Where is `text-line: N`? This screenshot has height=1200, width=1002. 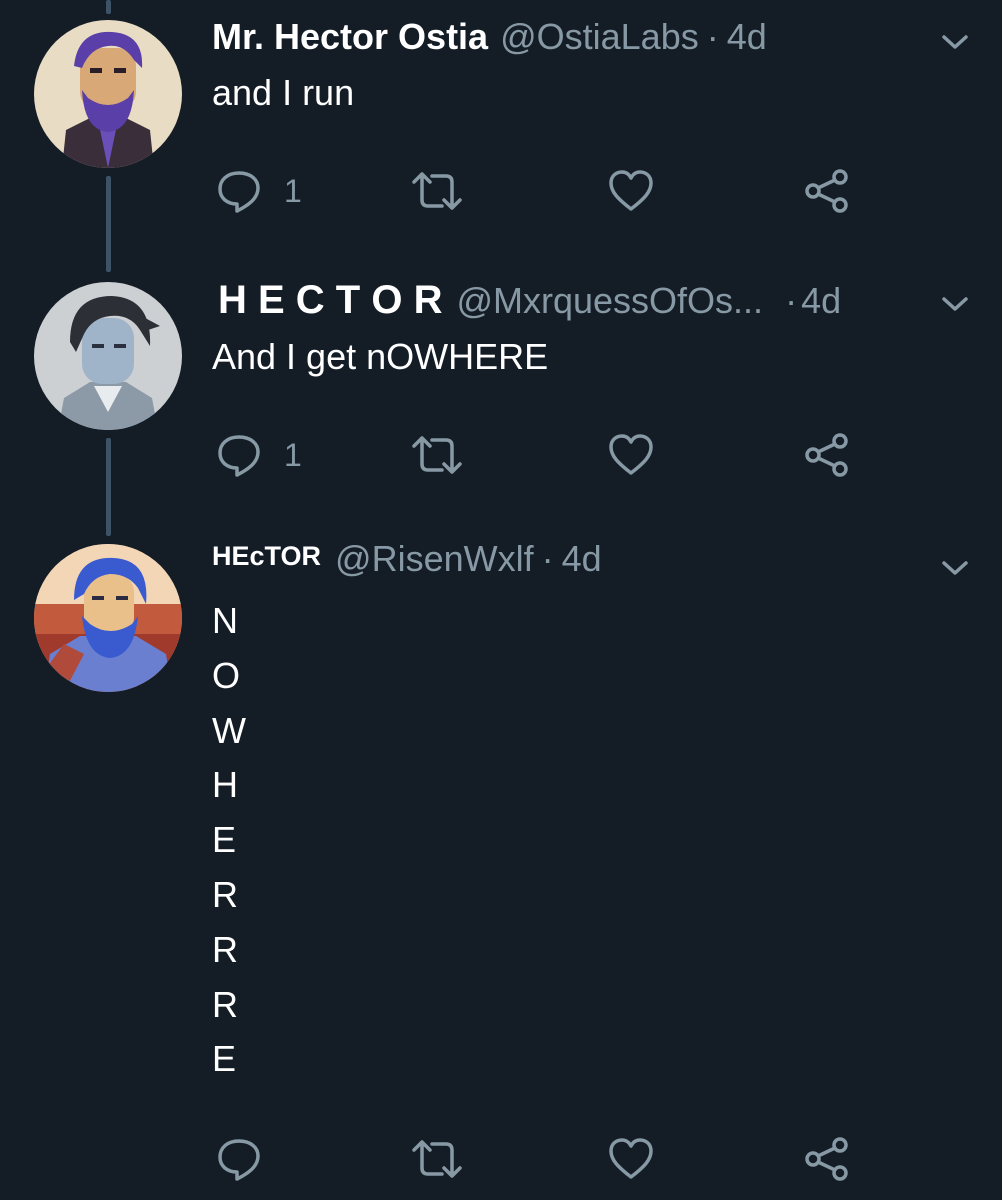
text-line: N is located at coordinates (225, 620).